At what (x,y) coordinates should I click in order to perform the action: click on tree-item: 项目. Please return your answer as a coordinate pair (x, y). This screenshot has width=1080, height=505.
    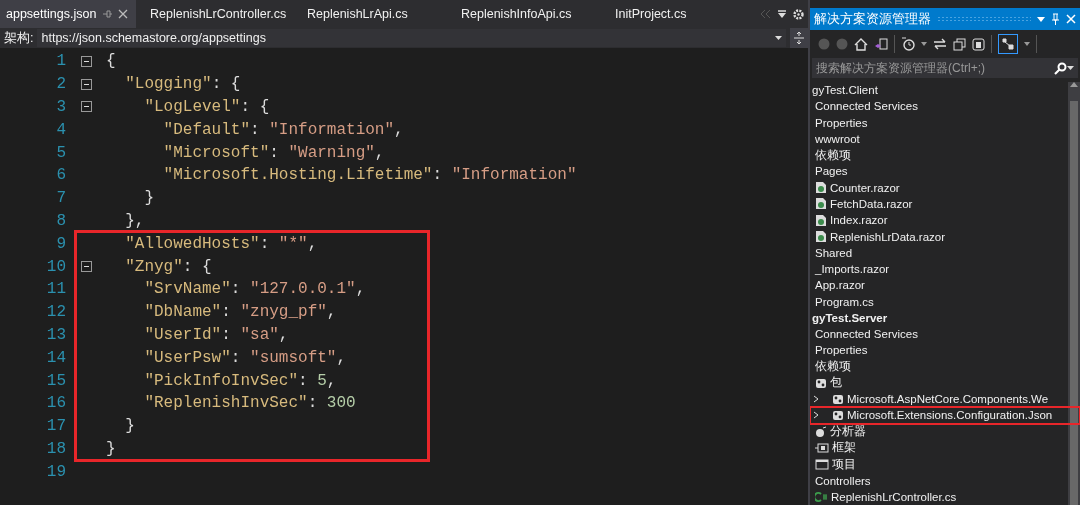
    Looking at the image, I should click on (844, 464).